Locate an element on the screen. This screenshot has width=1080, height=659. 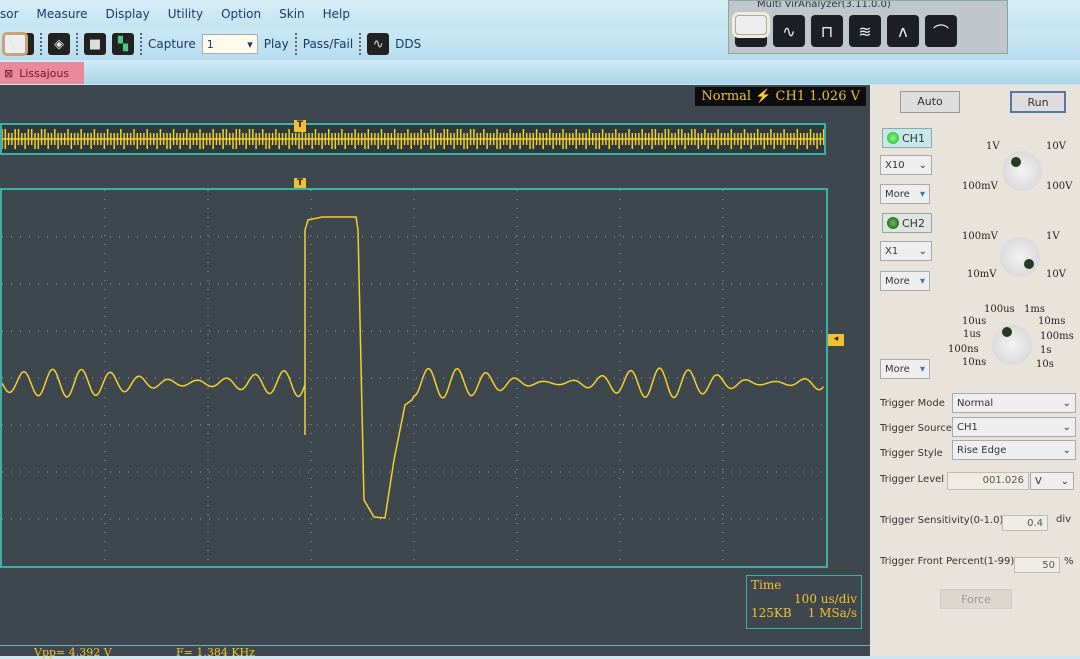
menu-display: Display is located at coordinates (128, 14).